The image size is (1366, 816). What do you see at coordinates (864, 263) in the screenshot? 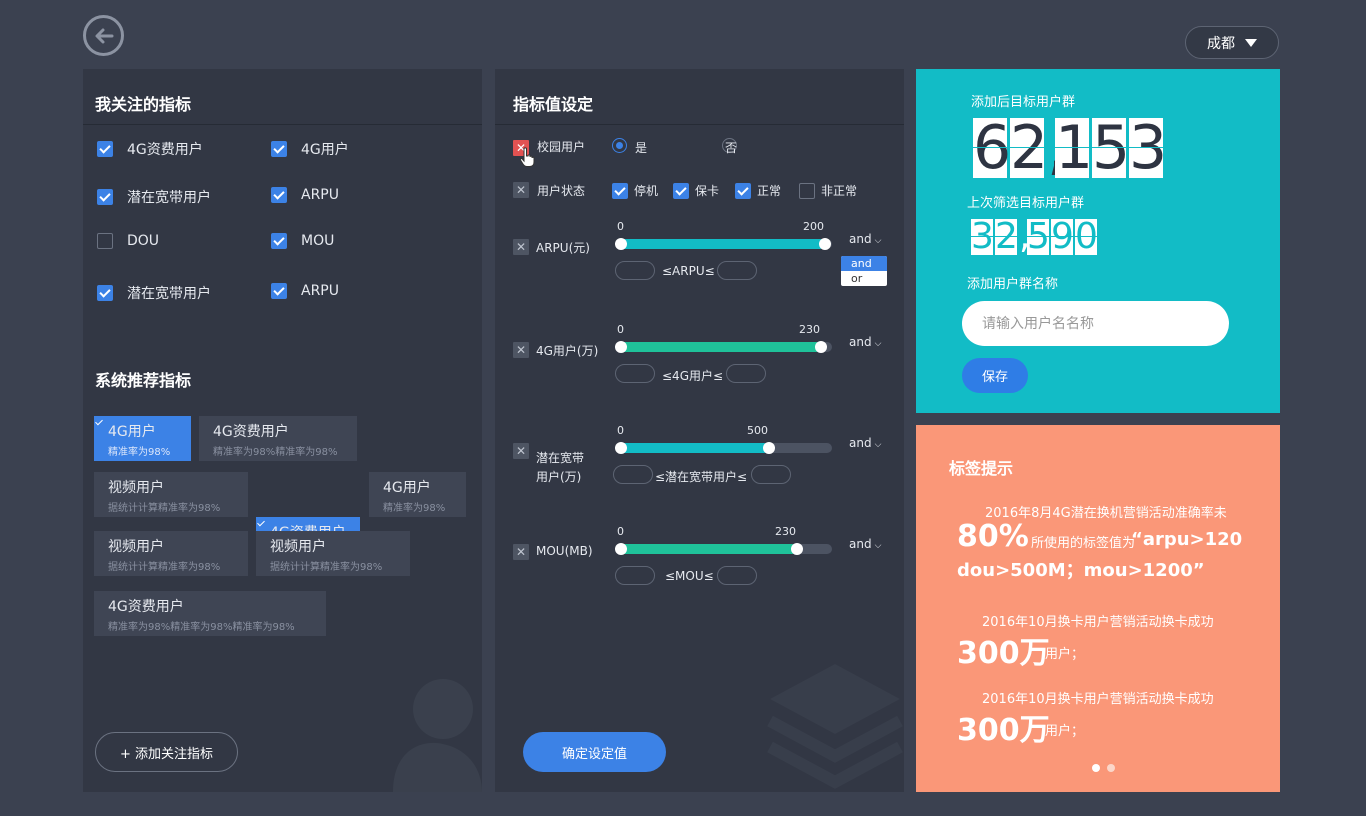
I see `op-option-and: and` at bounding box center [864, 263].